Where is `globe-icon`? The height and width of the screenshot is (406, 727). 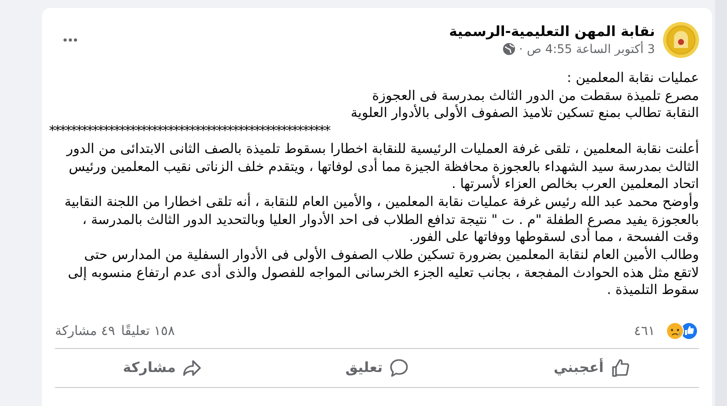 globe-icon is located at coordinates (509, 49).